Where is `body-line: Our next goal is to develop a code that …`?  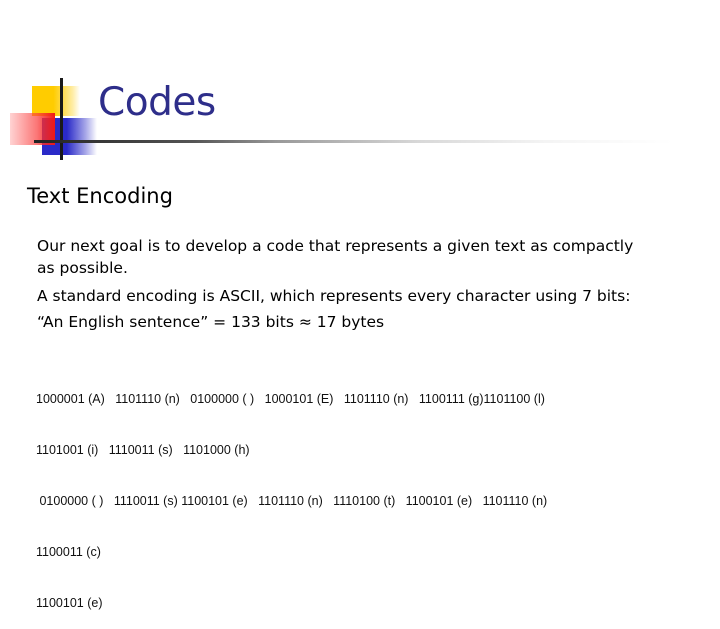 body-line: Our next goal is to develop a code that … is located at coordinates (335, 246).